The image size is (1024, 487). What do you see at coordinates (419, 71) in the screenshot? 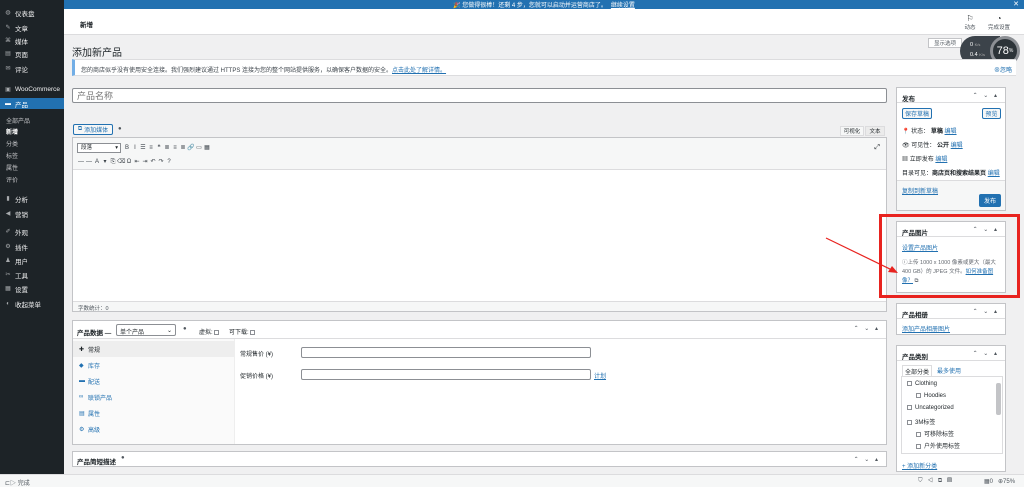
I see `learn-more-link: 点击此处了解详情。` at bounding box center [419, 71].